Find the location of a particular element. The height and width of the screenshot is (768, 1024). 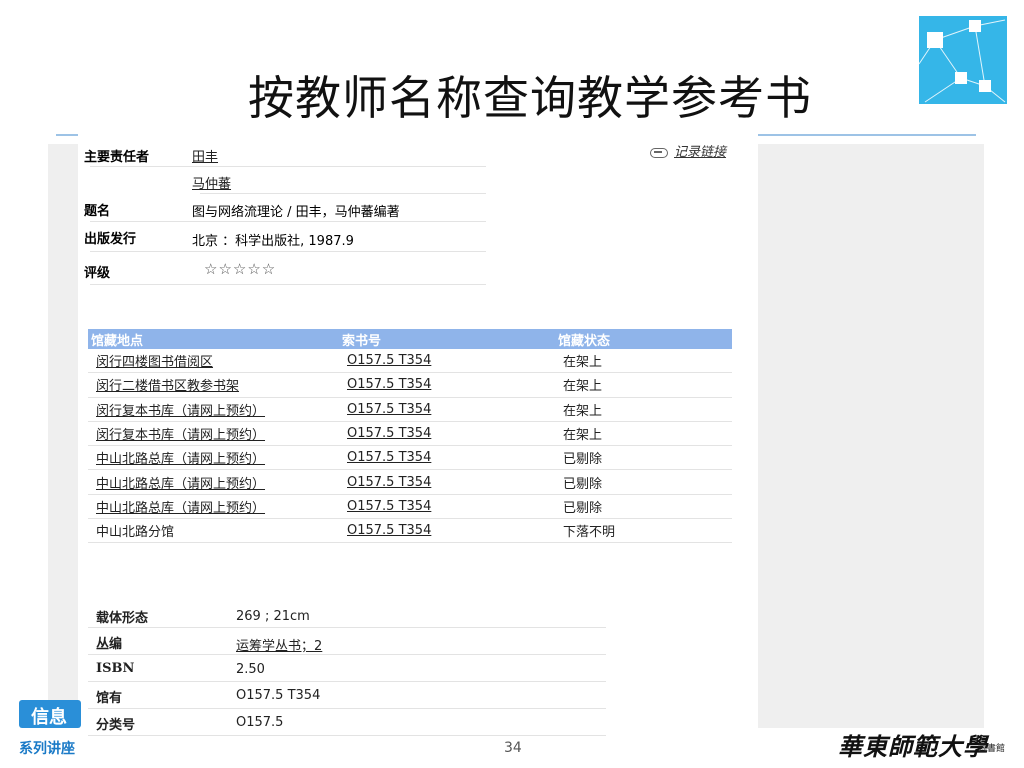

series-caption: 系列讲座 is located at coordinates (47, 749).